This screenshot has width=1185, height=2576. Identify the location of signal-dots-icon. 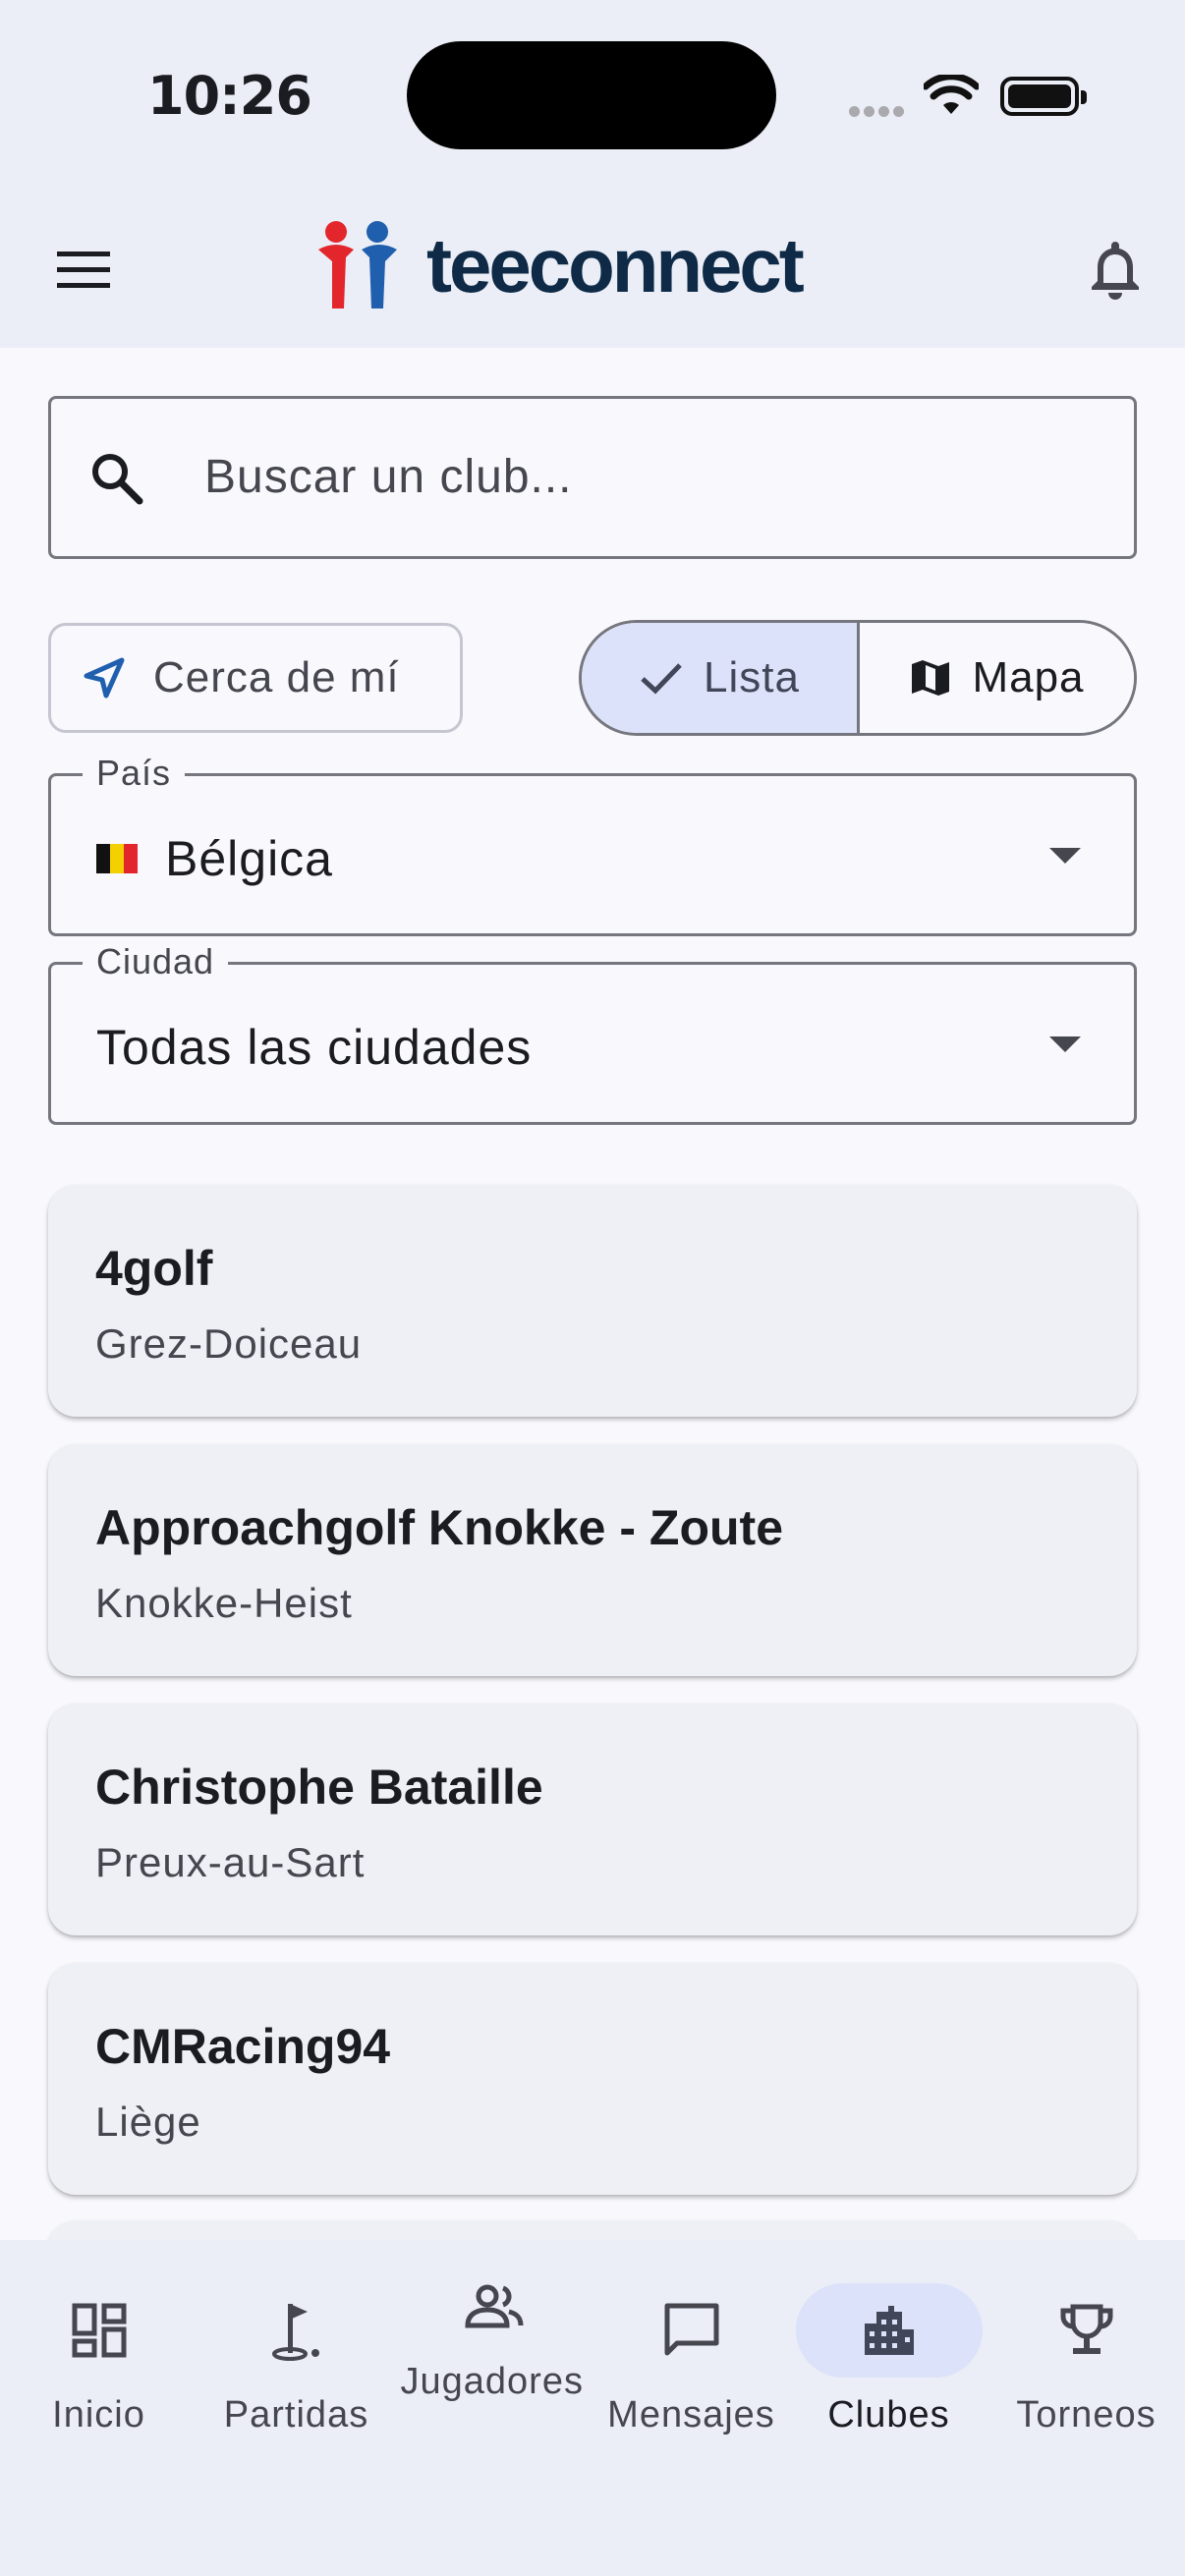
(879, 113).